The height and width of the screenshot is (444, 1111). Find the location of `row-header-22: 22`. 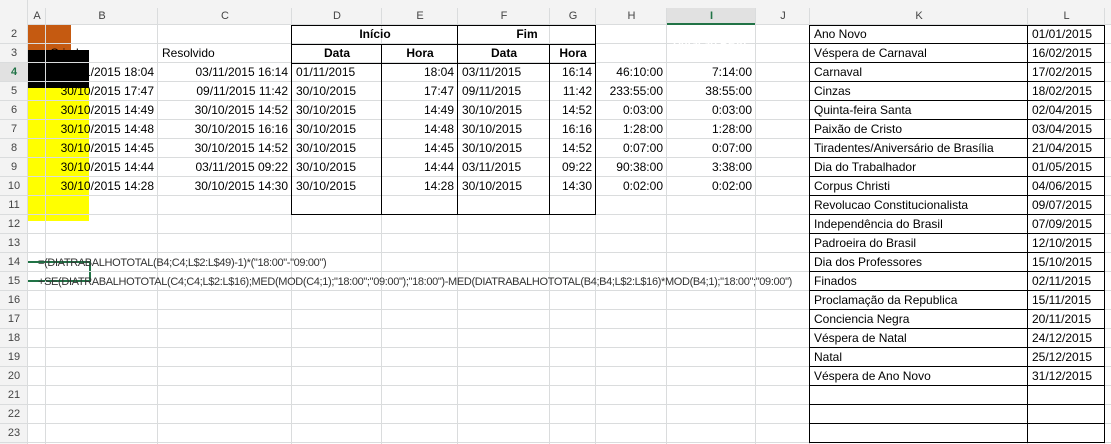

row-header-22: 22 is located at coordinates (14, 414).